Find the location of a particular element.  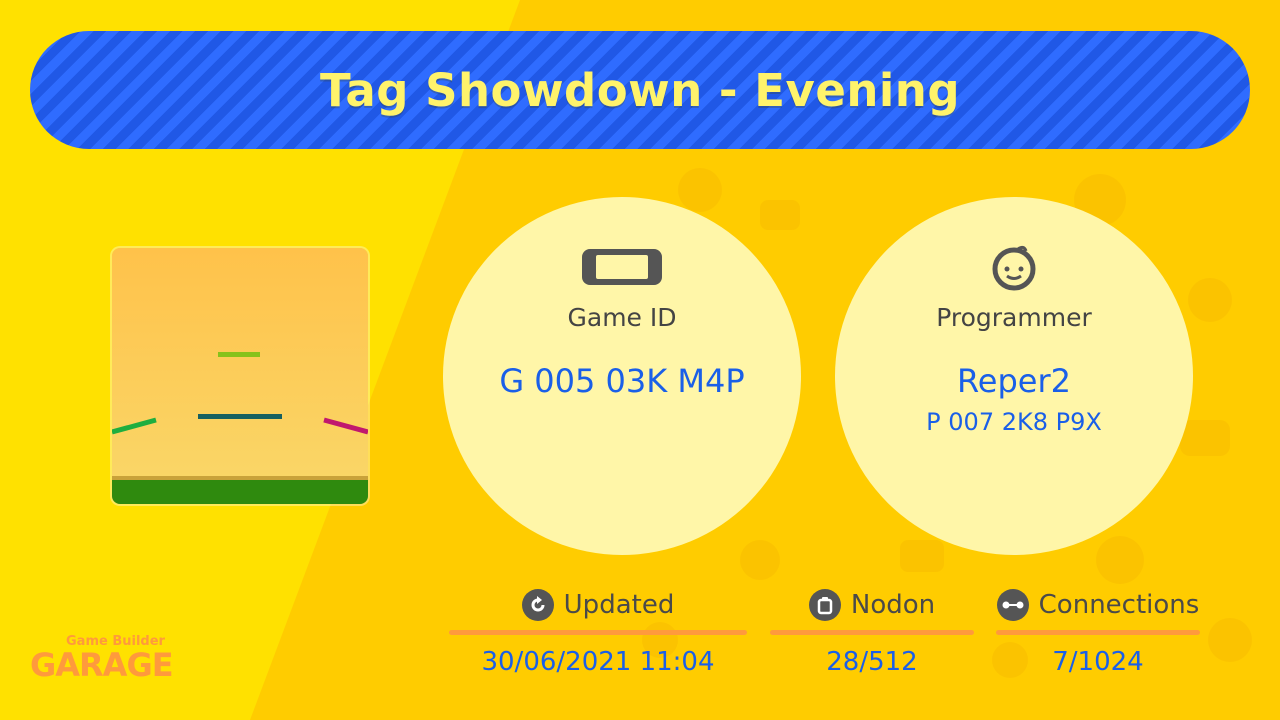

game-thumbnail is located at coordinates (240, 376).